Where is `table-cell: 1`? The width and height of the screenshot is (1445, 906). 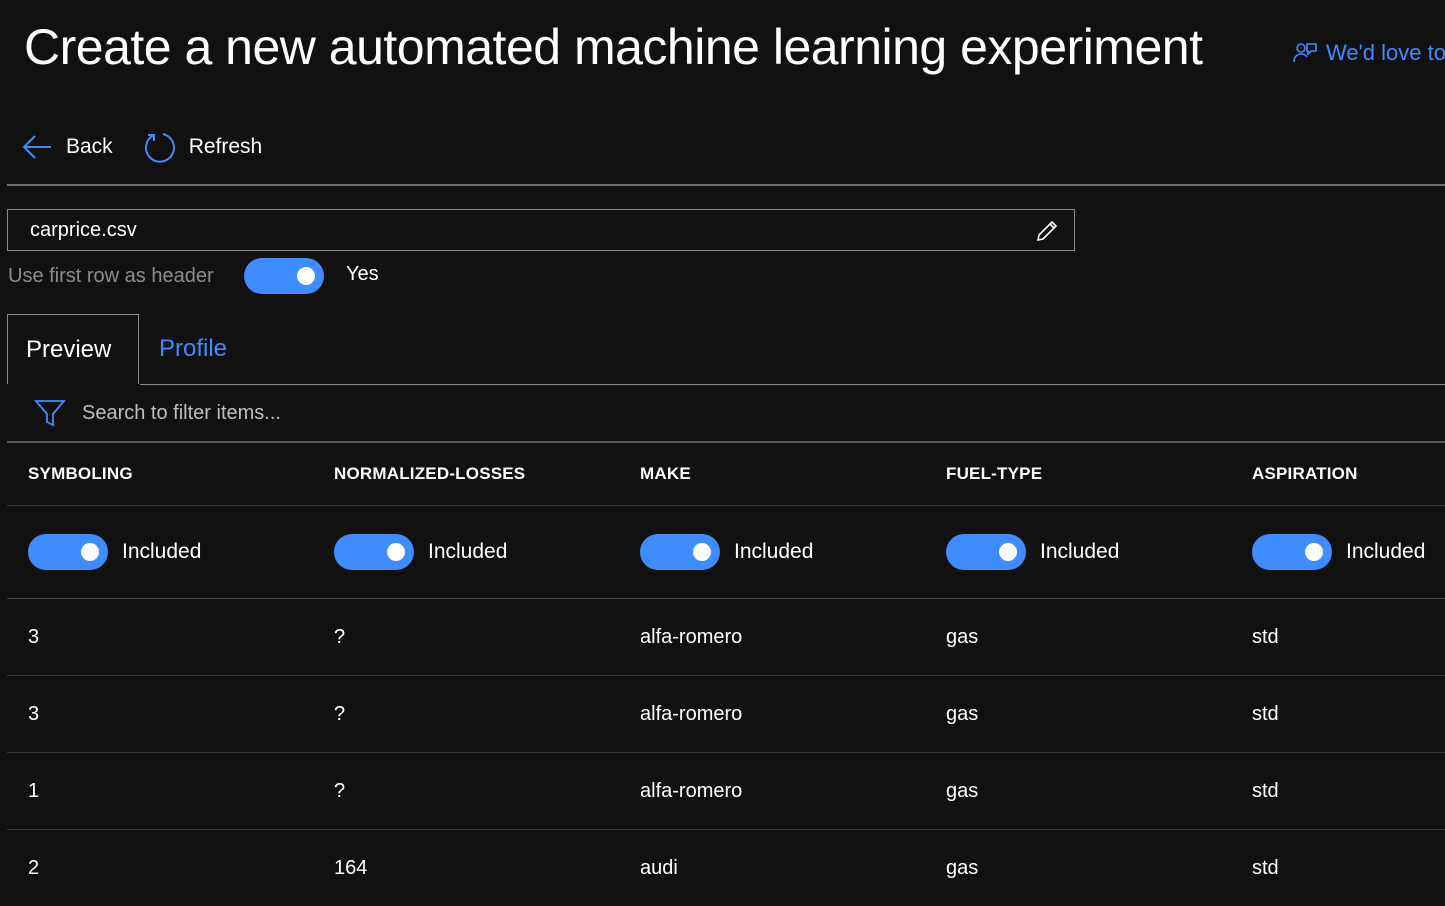
table-cell: 1 is located at coordinates (34, 790).